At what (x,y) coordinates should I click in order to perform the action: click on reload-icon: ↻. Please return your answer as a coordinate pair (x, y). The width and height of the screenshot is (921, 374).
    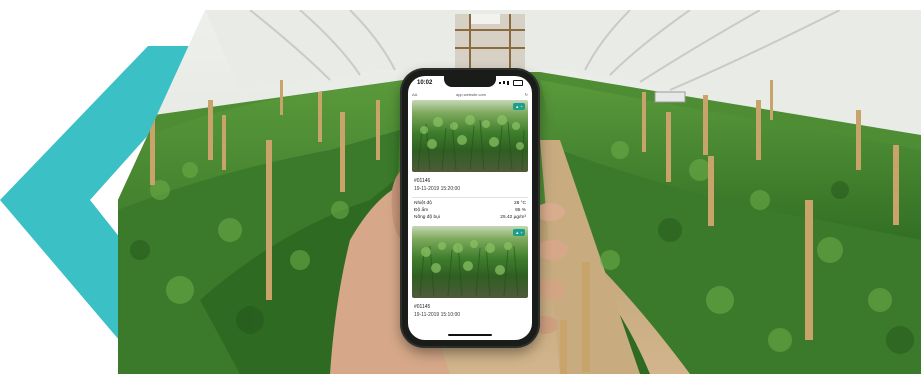
    Looking at the image, I should click on (526, 94).